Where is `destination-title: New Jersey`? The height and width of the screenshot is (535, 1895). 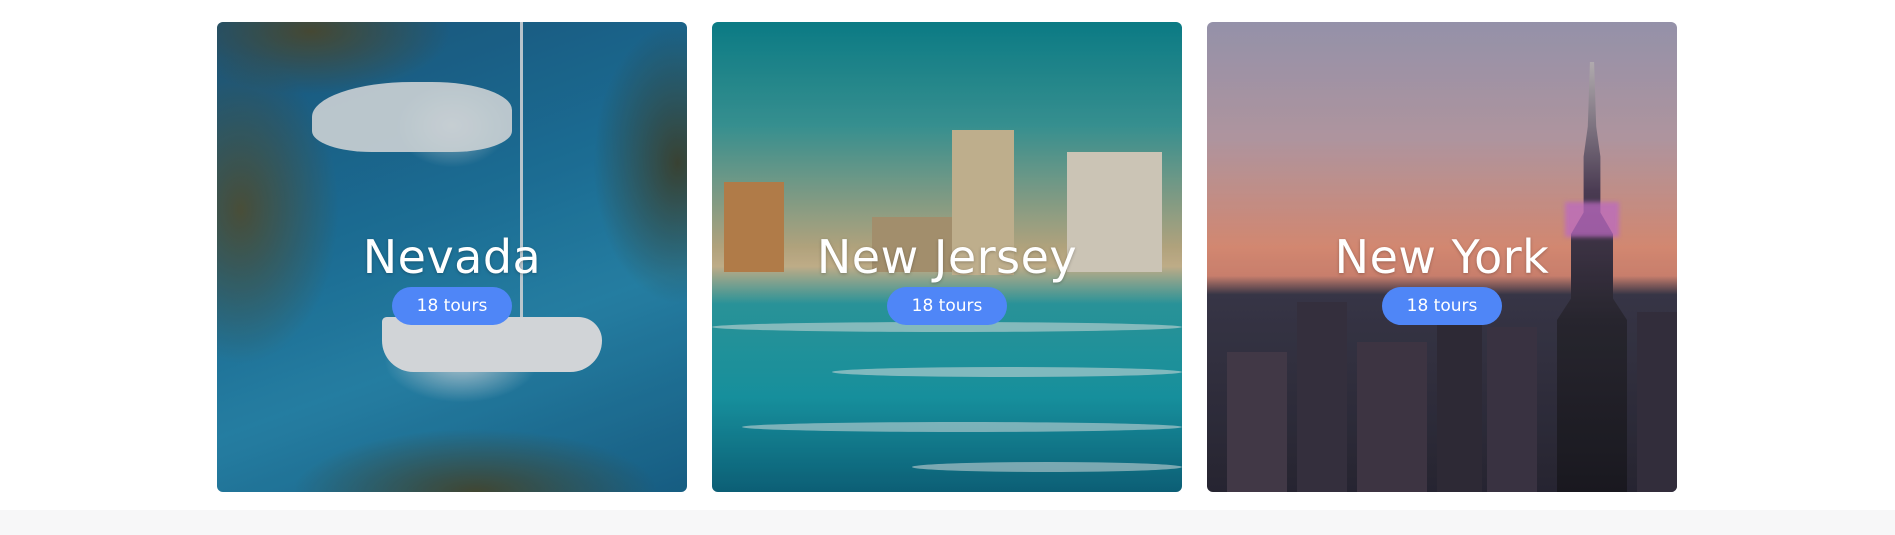
destination-title: New Jersey is located at coordinates (947, 257).